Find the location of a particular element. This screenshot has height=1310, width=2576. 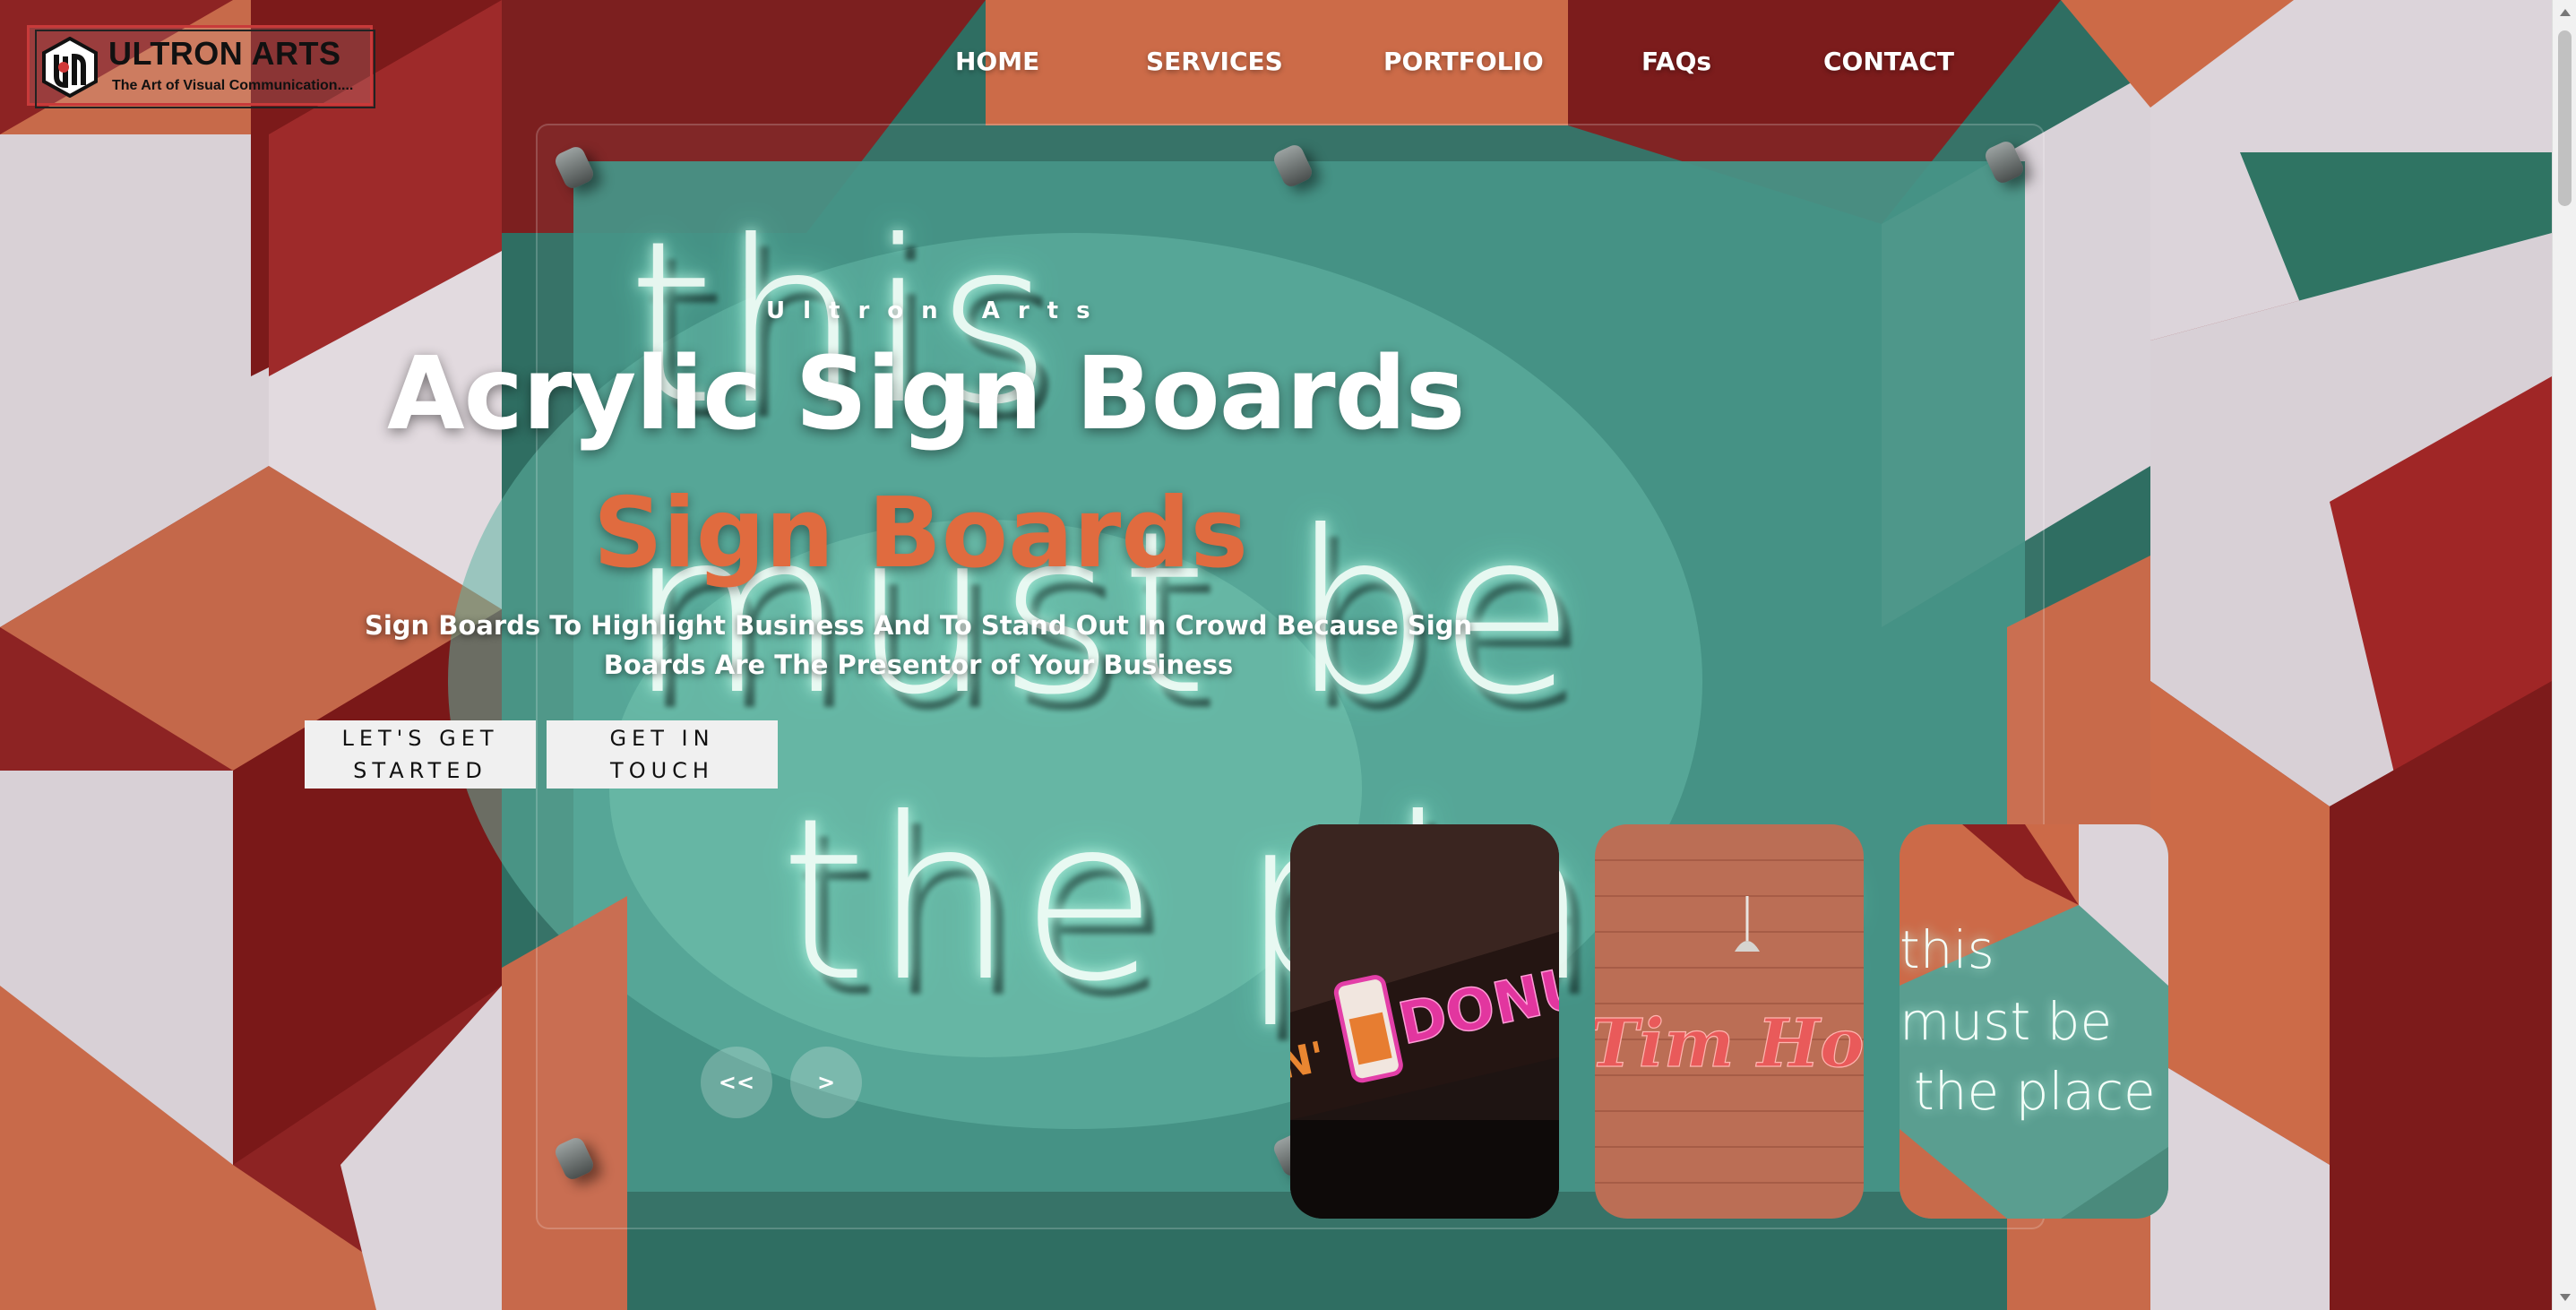

hero-eyebrow: Ultron Arts is located at coordinates (937, 310).